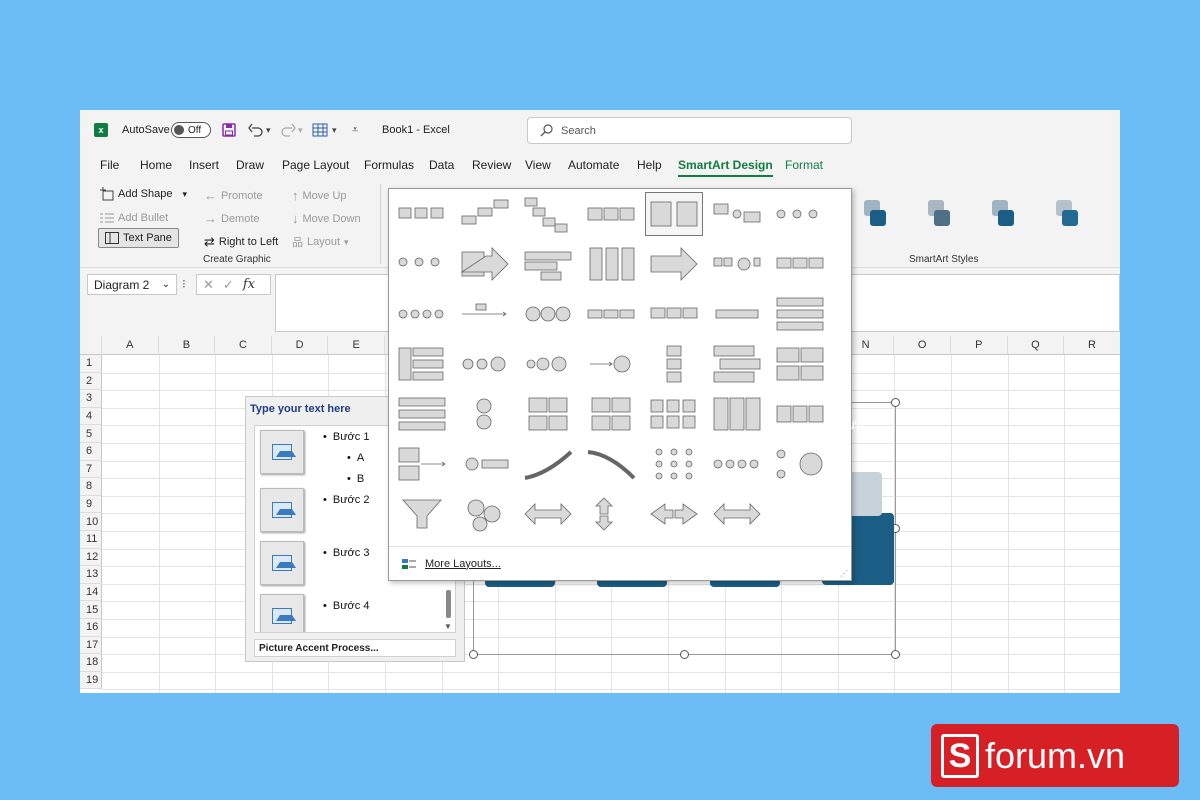 This screenshot has height=800, width=1200. I want to click on tab-automate: Automate, so click(593, 165).